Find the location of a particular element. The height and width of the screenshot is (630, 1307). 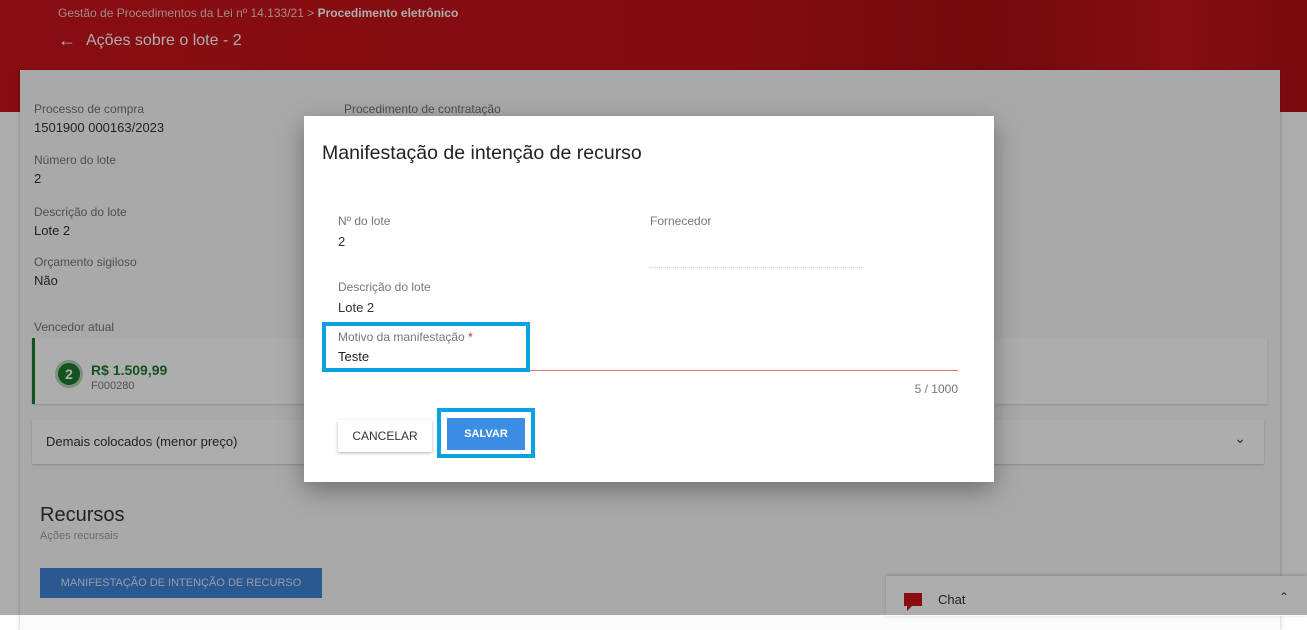

save-button: SALVAR is located at coordinates (486, 434).